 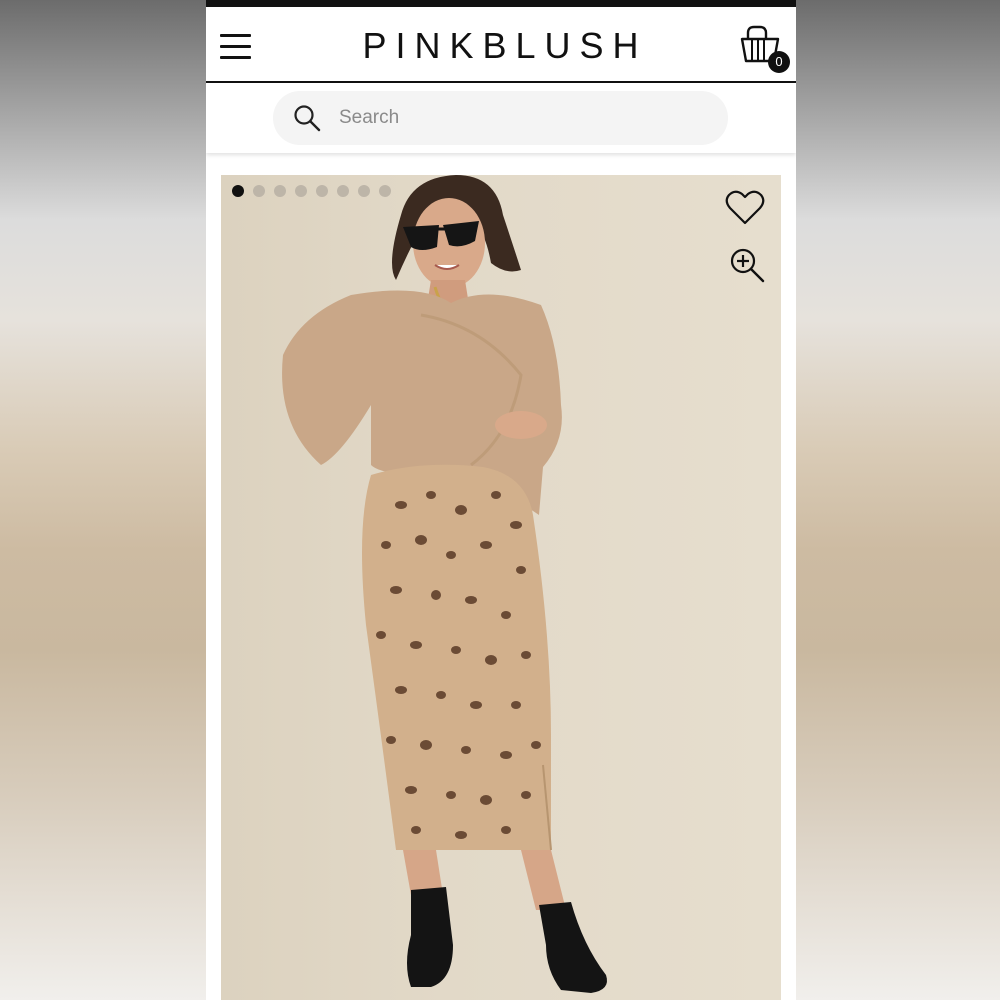 What do you see at coordinates (779, 62) in the screenshot?
I see `cart-count-badge: 0` at bounding box center [779, 62].